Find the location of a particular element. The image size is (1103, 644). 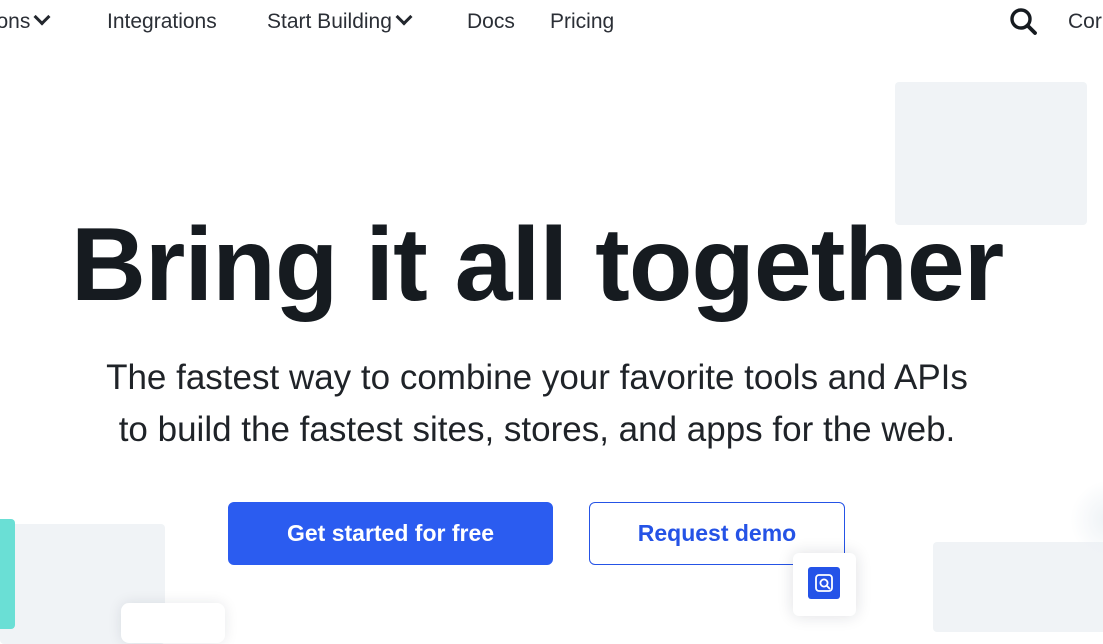

nav-item-solutions: tions is located at coordinates (25, 21).